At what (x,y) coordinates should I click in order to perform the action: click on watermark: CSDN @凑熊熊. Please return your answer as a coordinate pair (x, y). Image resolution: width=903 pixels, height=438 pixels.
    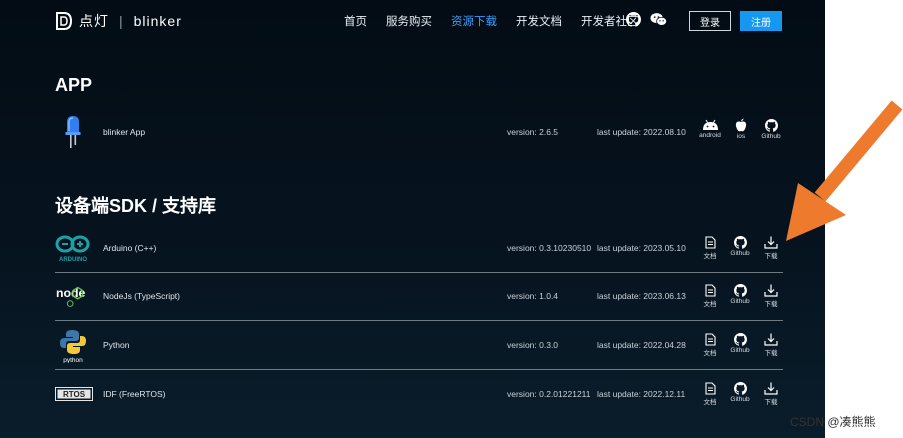
    Looking at the image, I should click on (833, 422).